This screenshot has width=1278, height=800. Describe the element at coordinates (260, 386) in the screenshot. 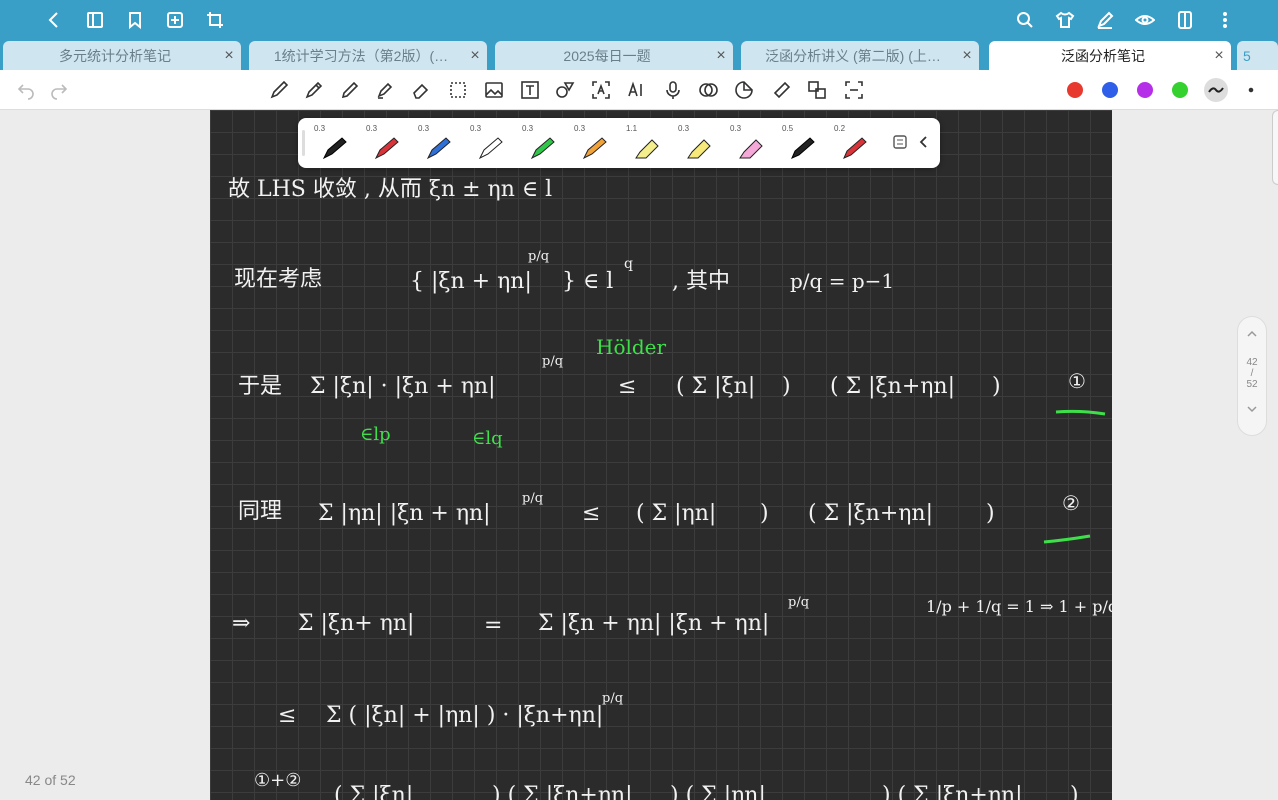

I see `note-line-3a: 于是` at that location.